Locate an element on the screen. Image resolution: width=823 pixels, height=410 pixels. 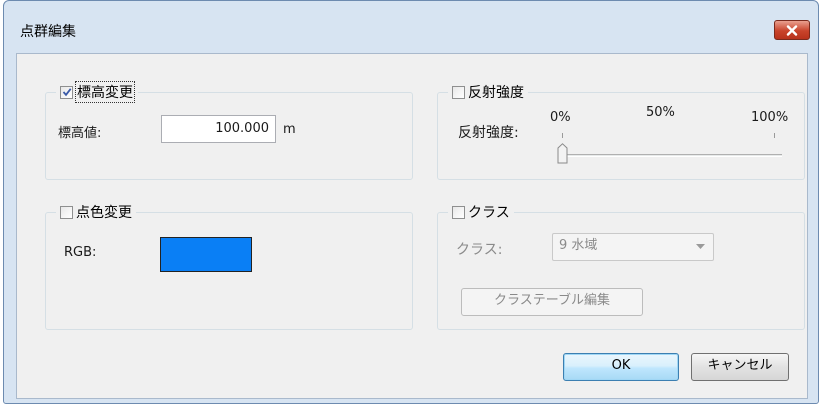
ok-button: OK is located at coordinates (621, 367).